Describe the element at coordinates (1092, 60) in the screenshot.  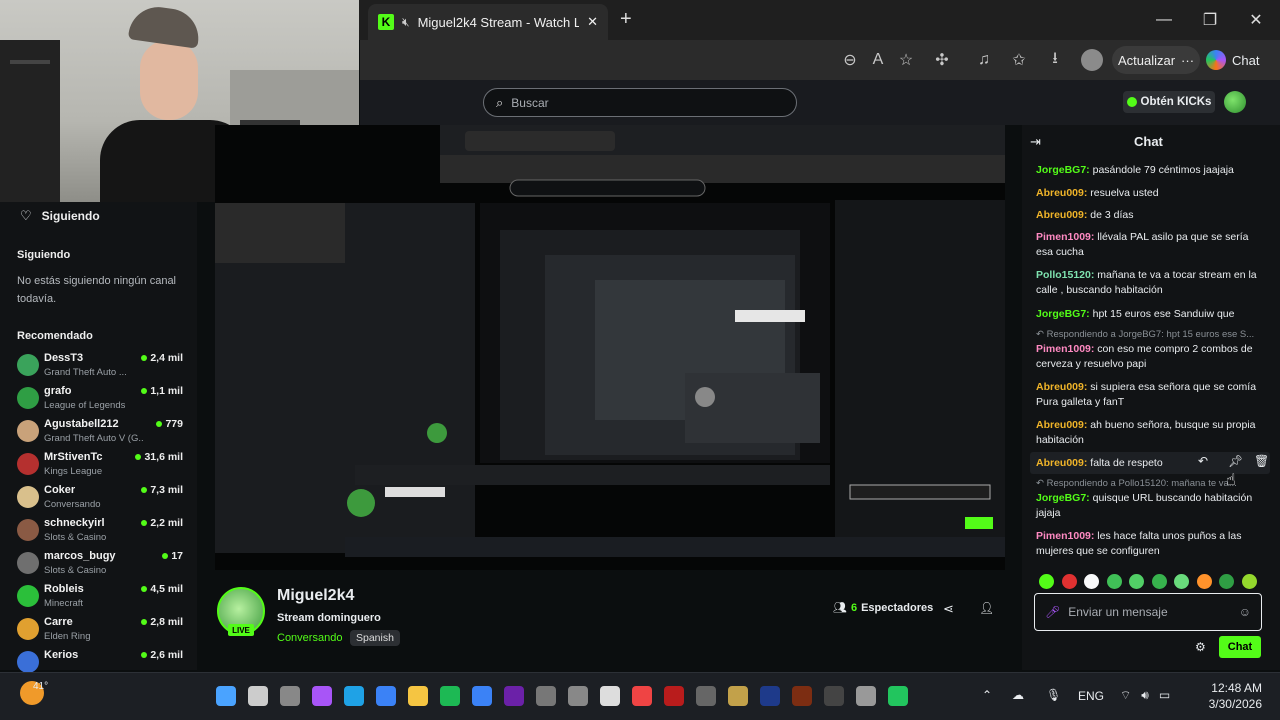
I see `profile-avatar` at that location.